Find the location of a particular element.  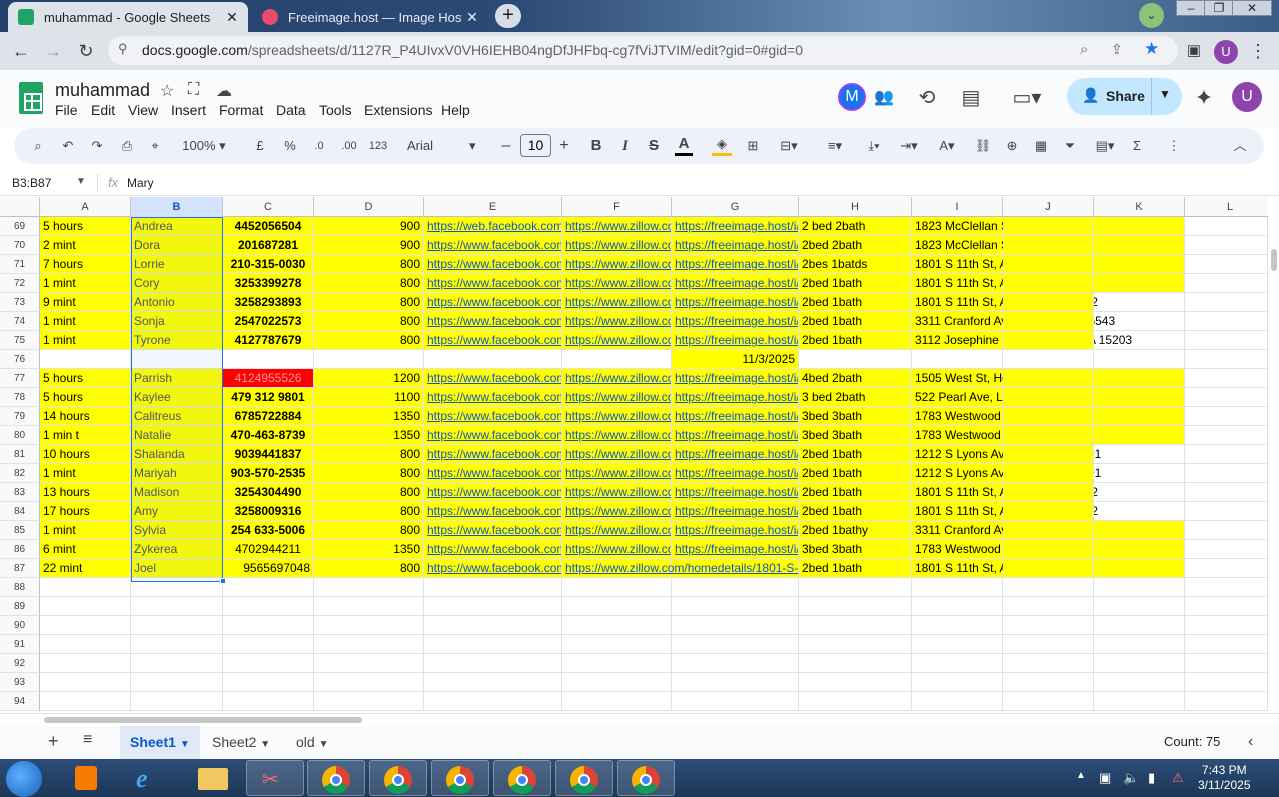

cell-a-79: 14 hours is located at coordinates (85, 416).